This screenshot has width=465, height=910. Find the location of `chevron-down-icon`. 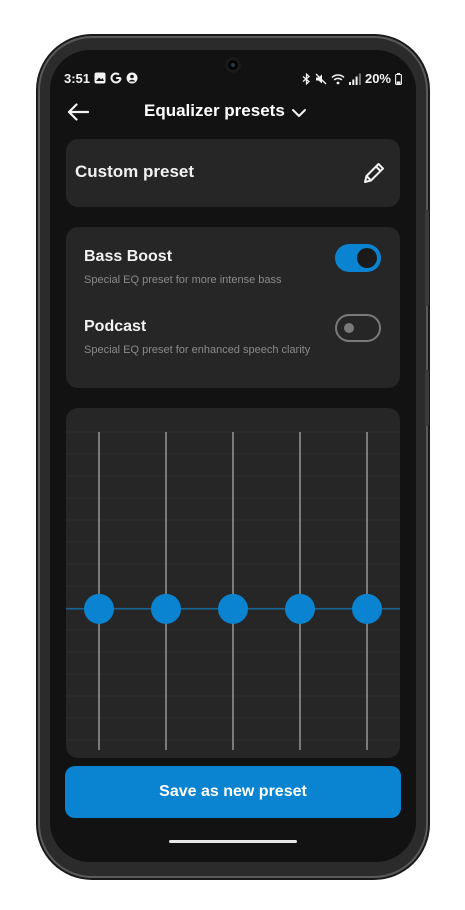

chevron-down-icon is located at coordinates (299, 113).